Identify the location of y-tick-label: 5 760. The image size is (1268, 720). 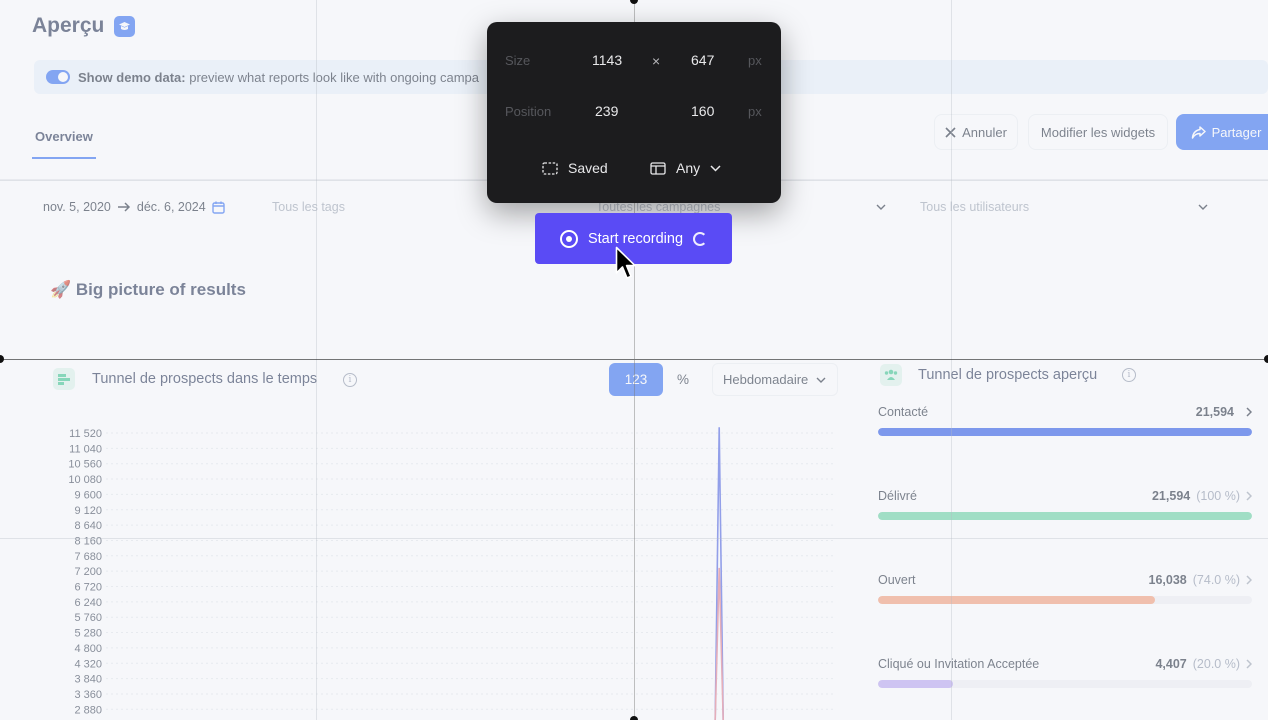
(88, 618).